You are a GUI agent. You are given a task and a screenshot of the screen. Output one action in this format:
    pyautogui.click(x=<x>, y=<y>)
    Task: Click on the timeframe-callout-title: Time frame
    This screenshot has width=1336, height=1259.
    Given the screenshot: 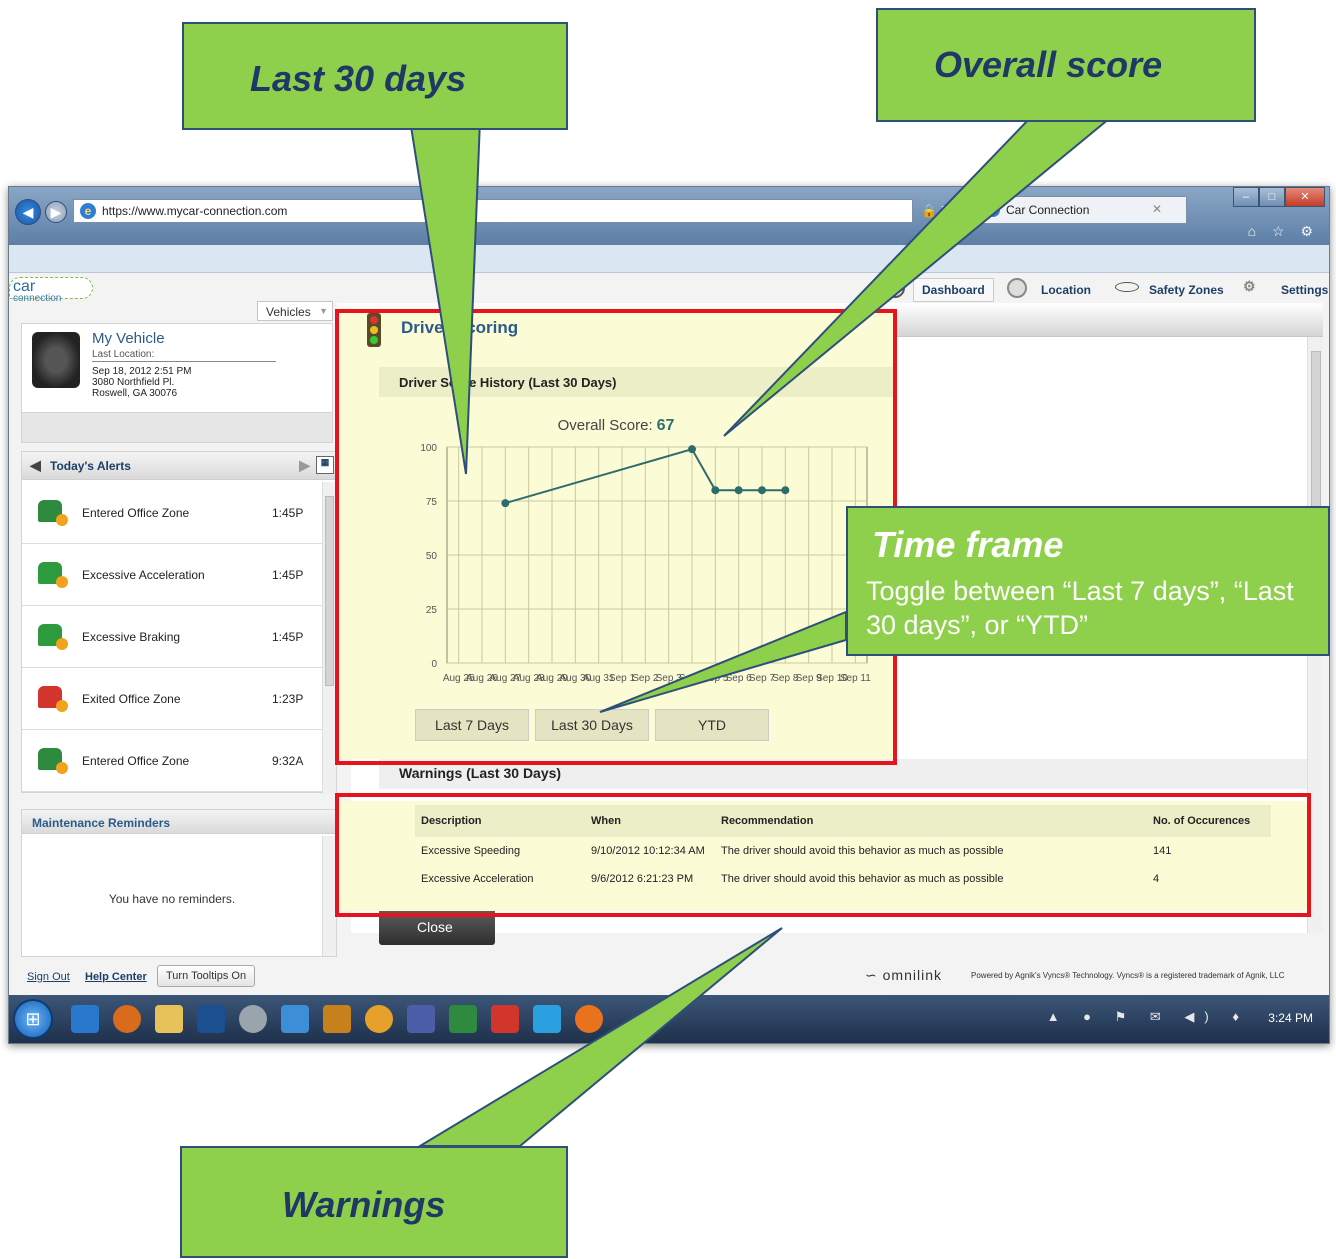 What is the action you would take?
    pyautogui.click(x=968, y=544)
    